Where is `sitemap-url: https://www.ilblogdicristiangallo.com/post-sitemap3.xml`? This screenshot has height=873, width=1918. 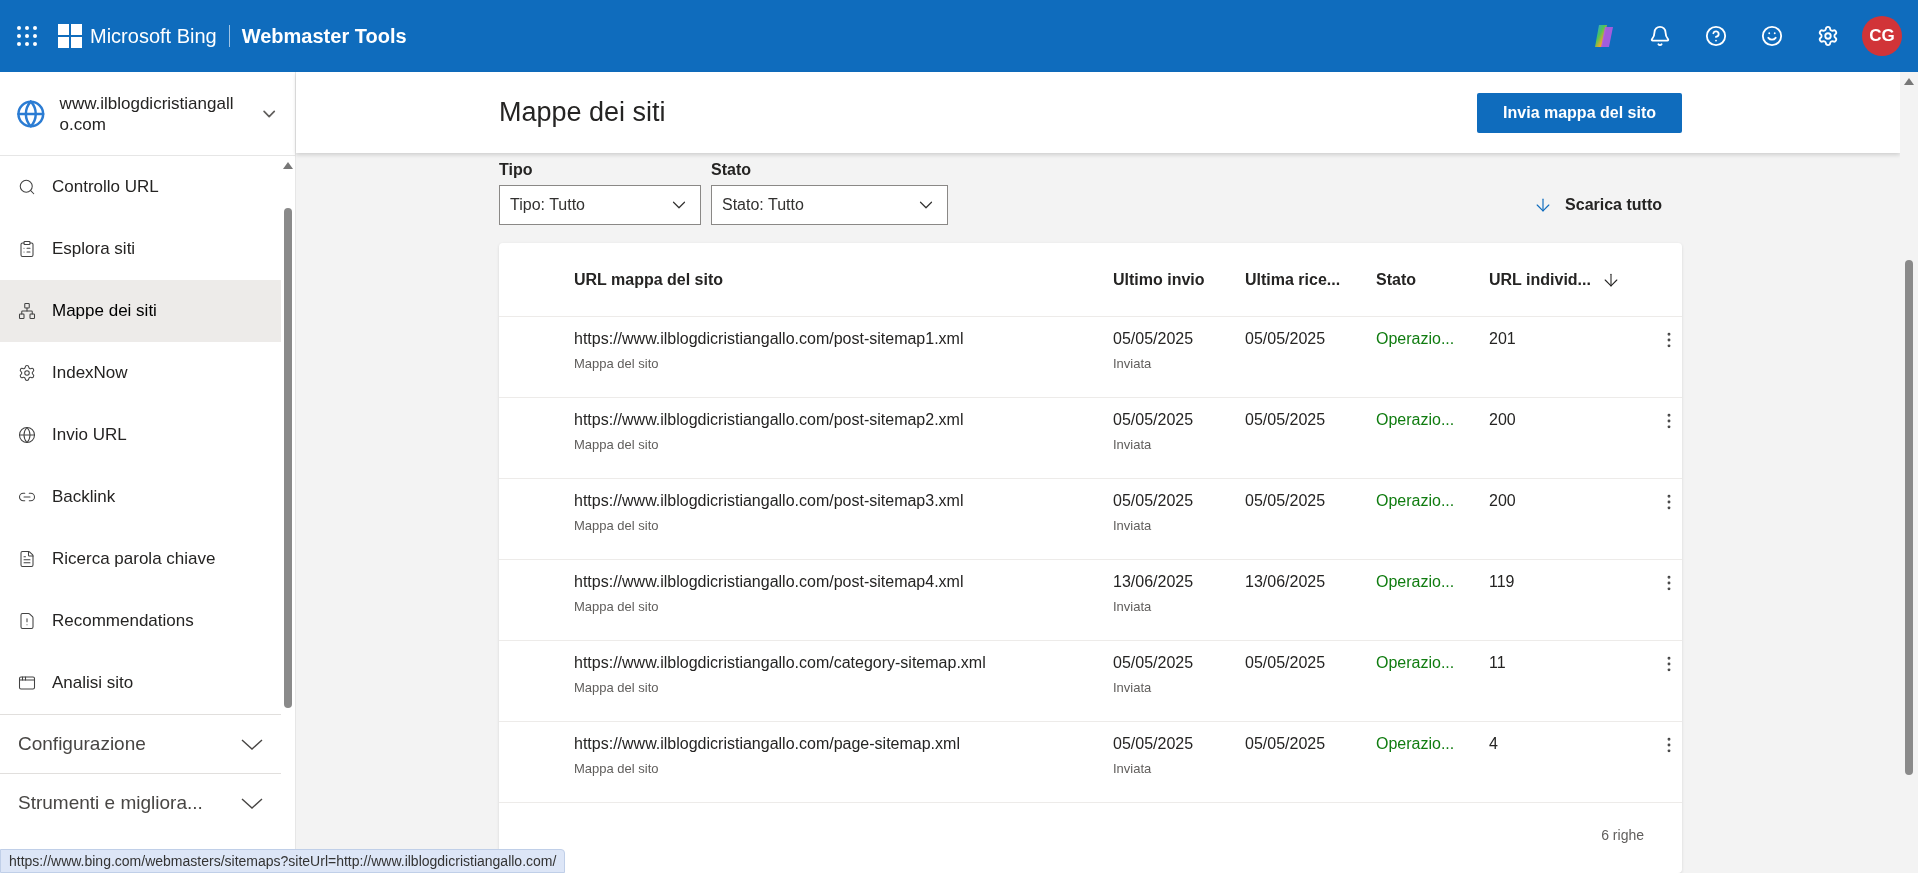 sitemap-url: https://www.ilblogdicristiangallo.com/post-sitemap3.xml is located at coordinates (769, 501).